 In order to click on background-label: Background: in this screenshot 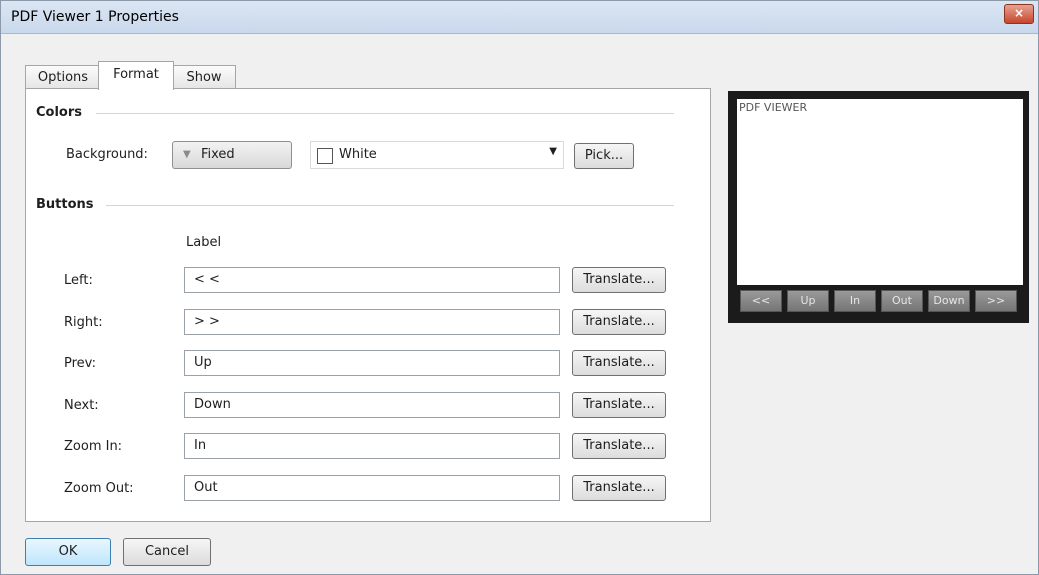, I will do `click(107, 154)`.